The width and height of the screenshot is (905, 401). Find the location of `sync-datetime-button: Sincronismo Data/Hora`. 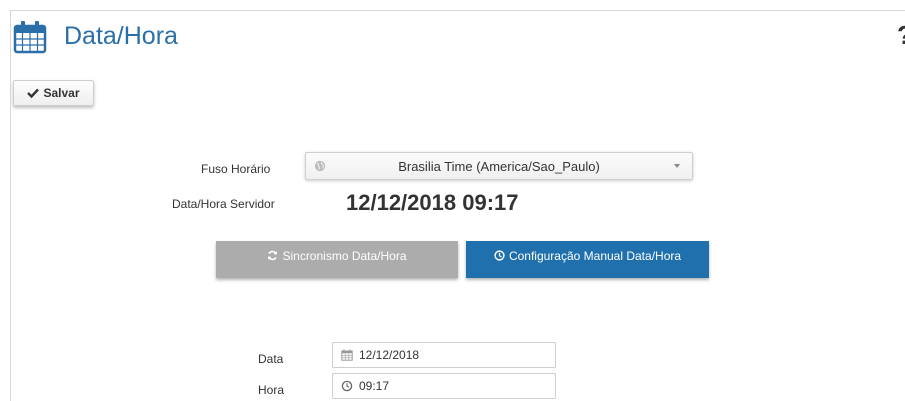

sync-datetime-button: Sincronismo Data/Hora is located at coordinates (337, 259).